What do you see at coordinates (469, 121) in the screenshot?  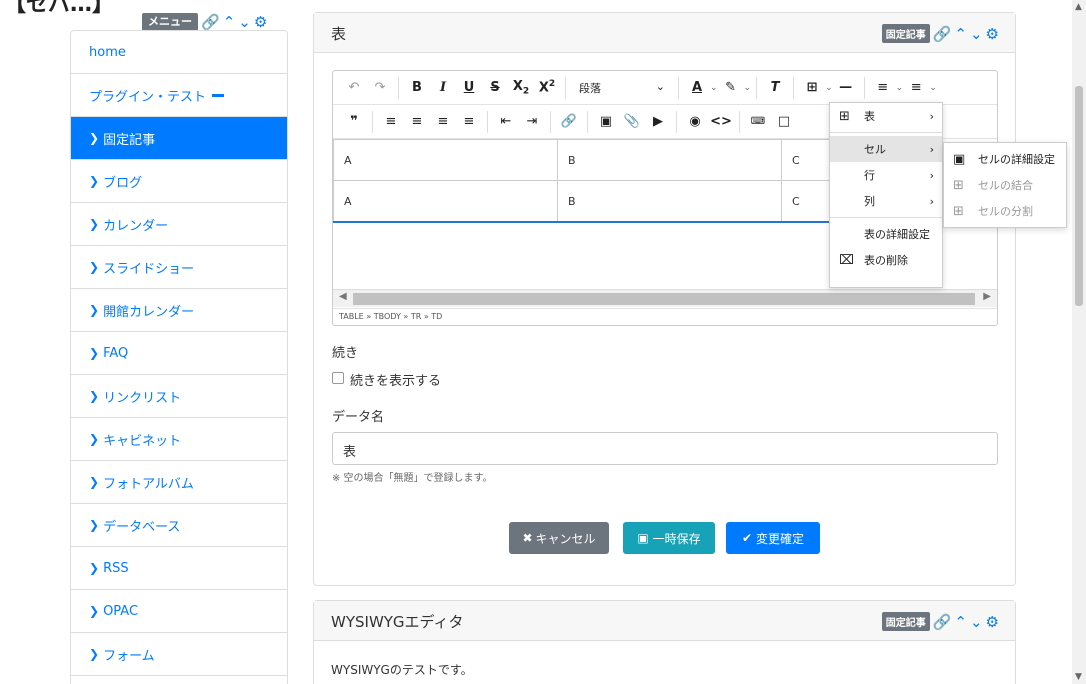 I see `align-justify-icon: ≡` at bounding box center [469, 121].